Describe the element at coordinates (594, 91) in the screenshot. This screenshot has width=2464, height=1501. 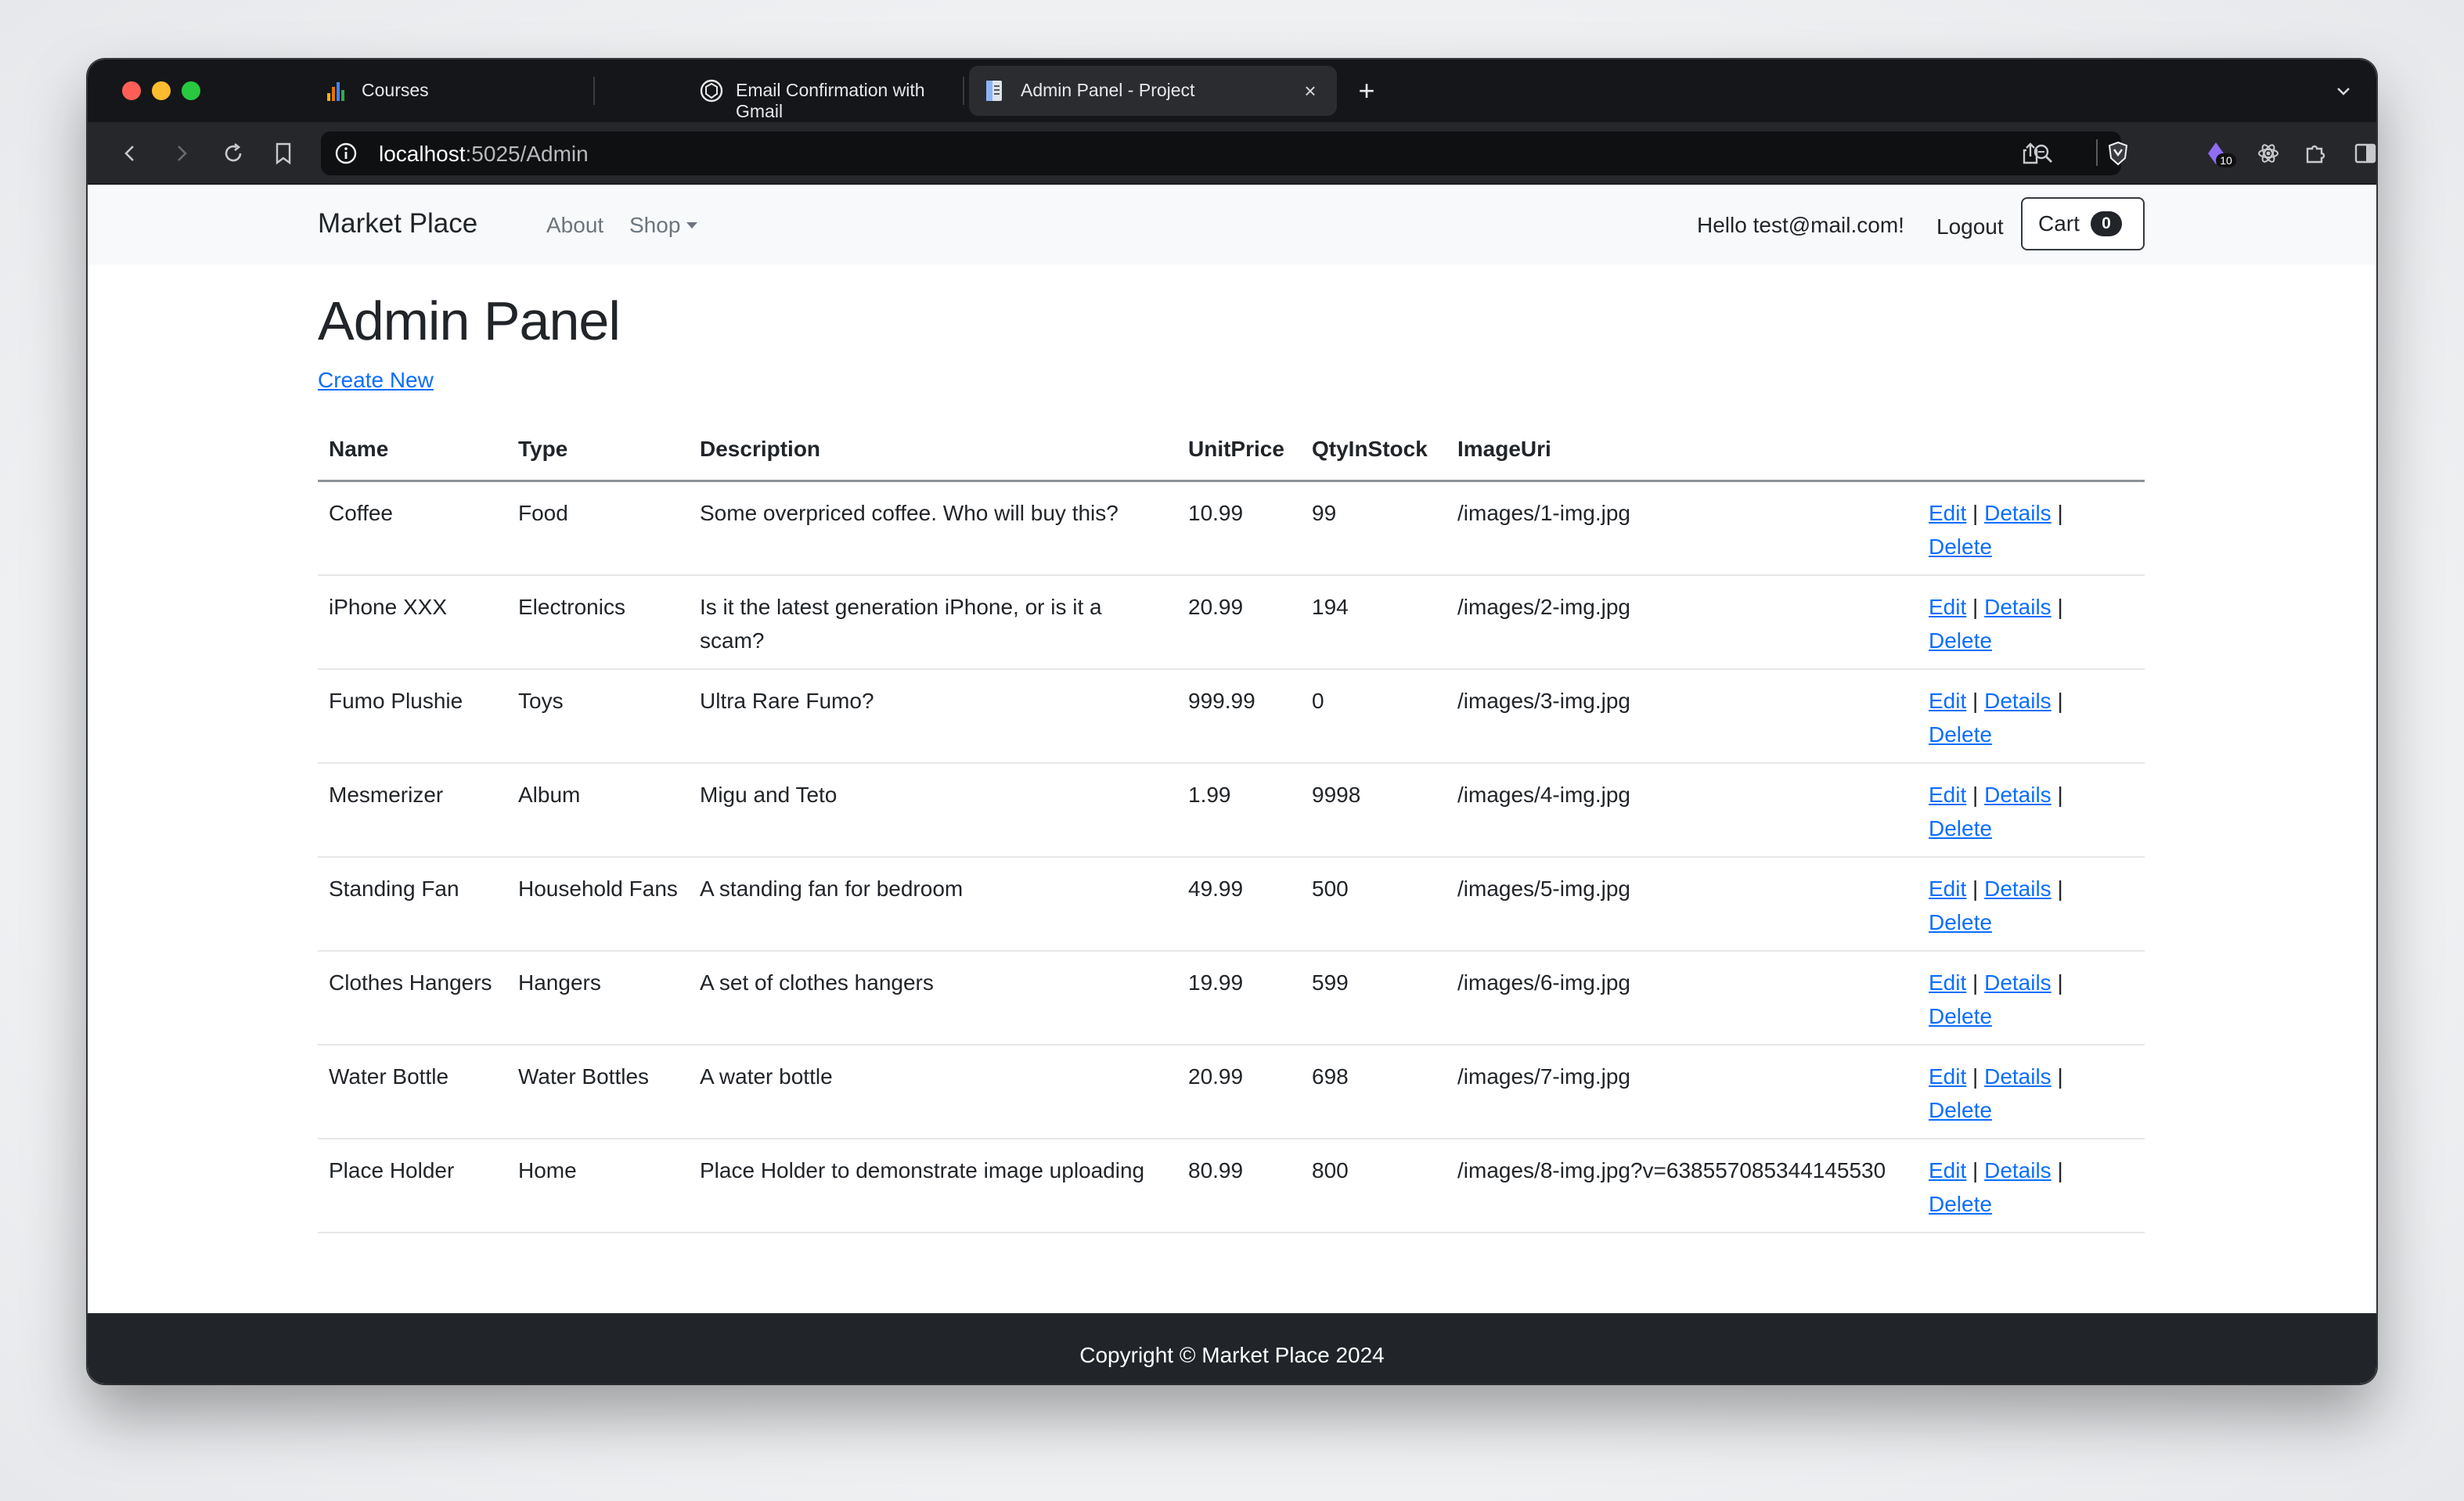
I see `tab-divider` at that location.